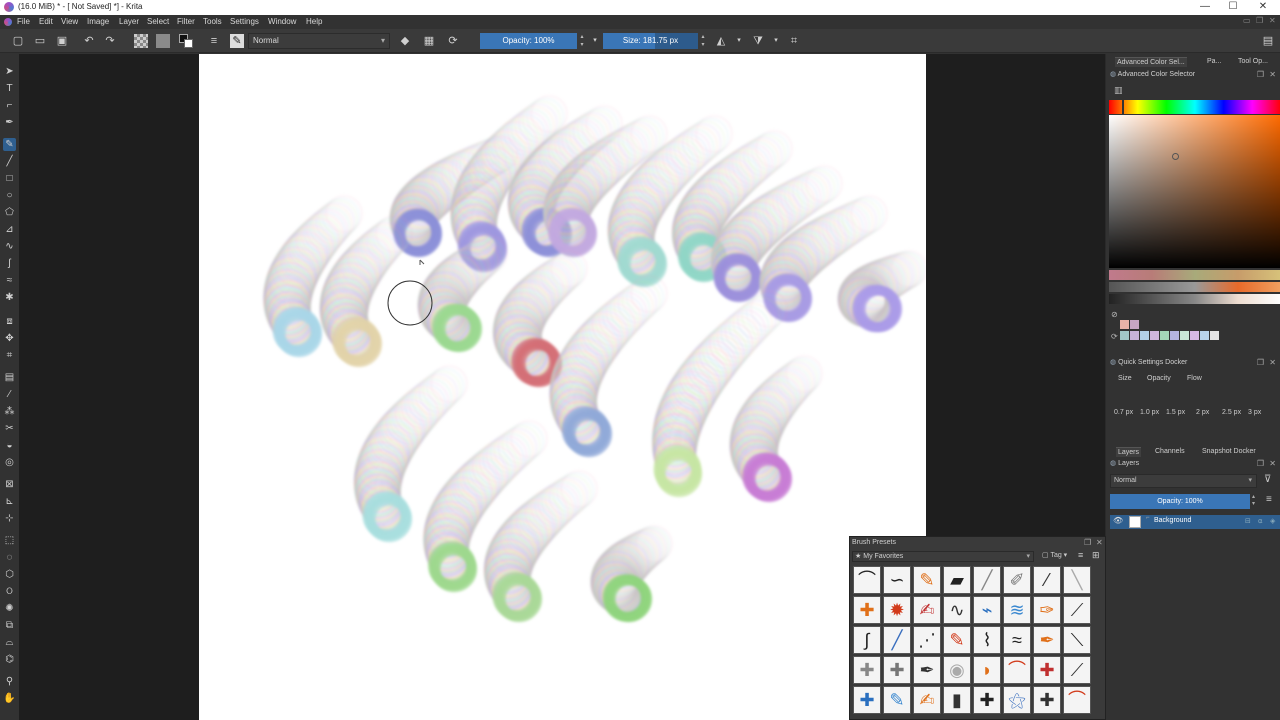  What do you see at coordinates (927, 640) in the screenshot?
I see `brush-preset-item: ⋰` at bounding box center [927, 640].